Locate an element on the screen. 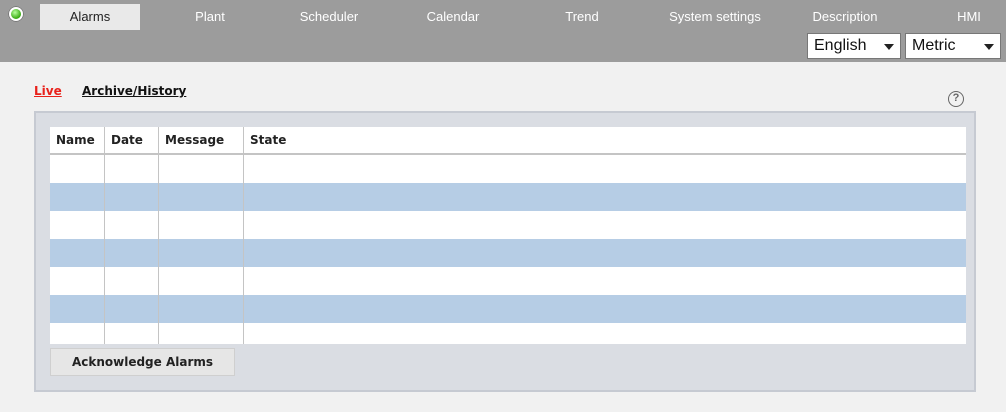 Image resolution: width=1006 pixels, height=412 pixels. language-select: English is located at coordinates (854, 46).